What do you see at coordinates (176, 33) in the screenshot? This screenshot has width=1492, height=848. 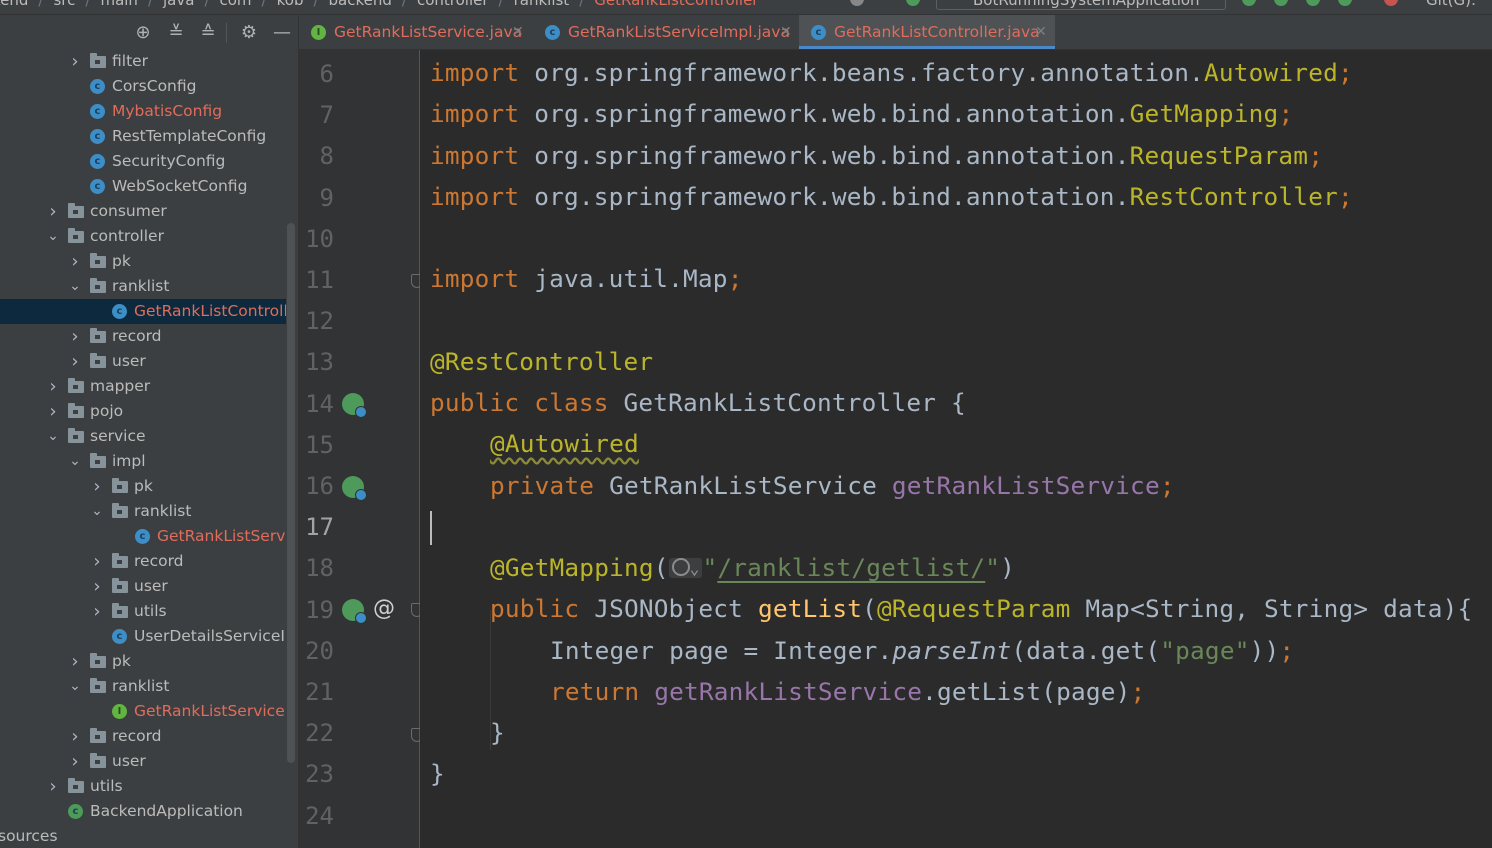 I see `expand-all-icon: ≚` at bounding box center [176, 33].